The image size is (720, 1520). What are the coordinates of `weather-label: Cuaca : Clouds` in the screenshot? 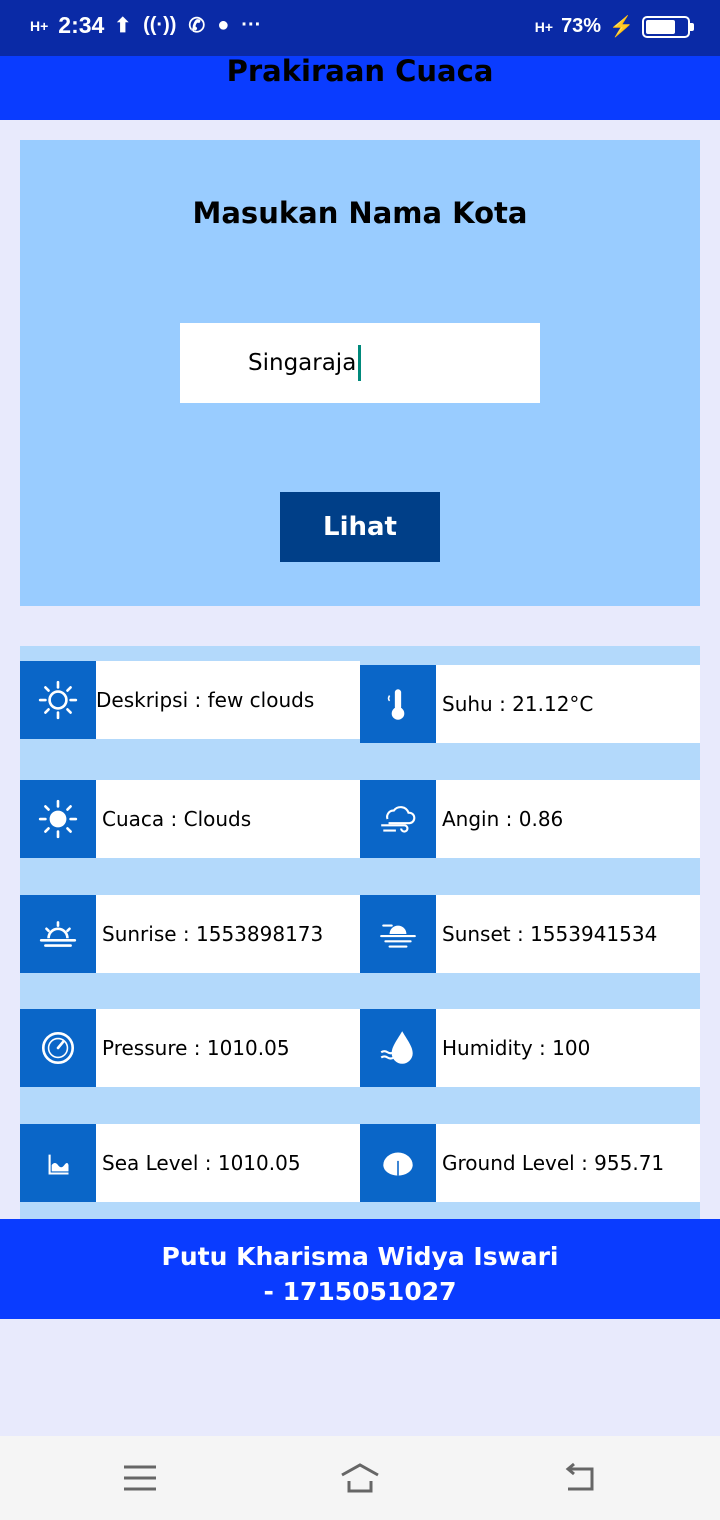 It's located at (177, 819).